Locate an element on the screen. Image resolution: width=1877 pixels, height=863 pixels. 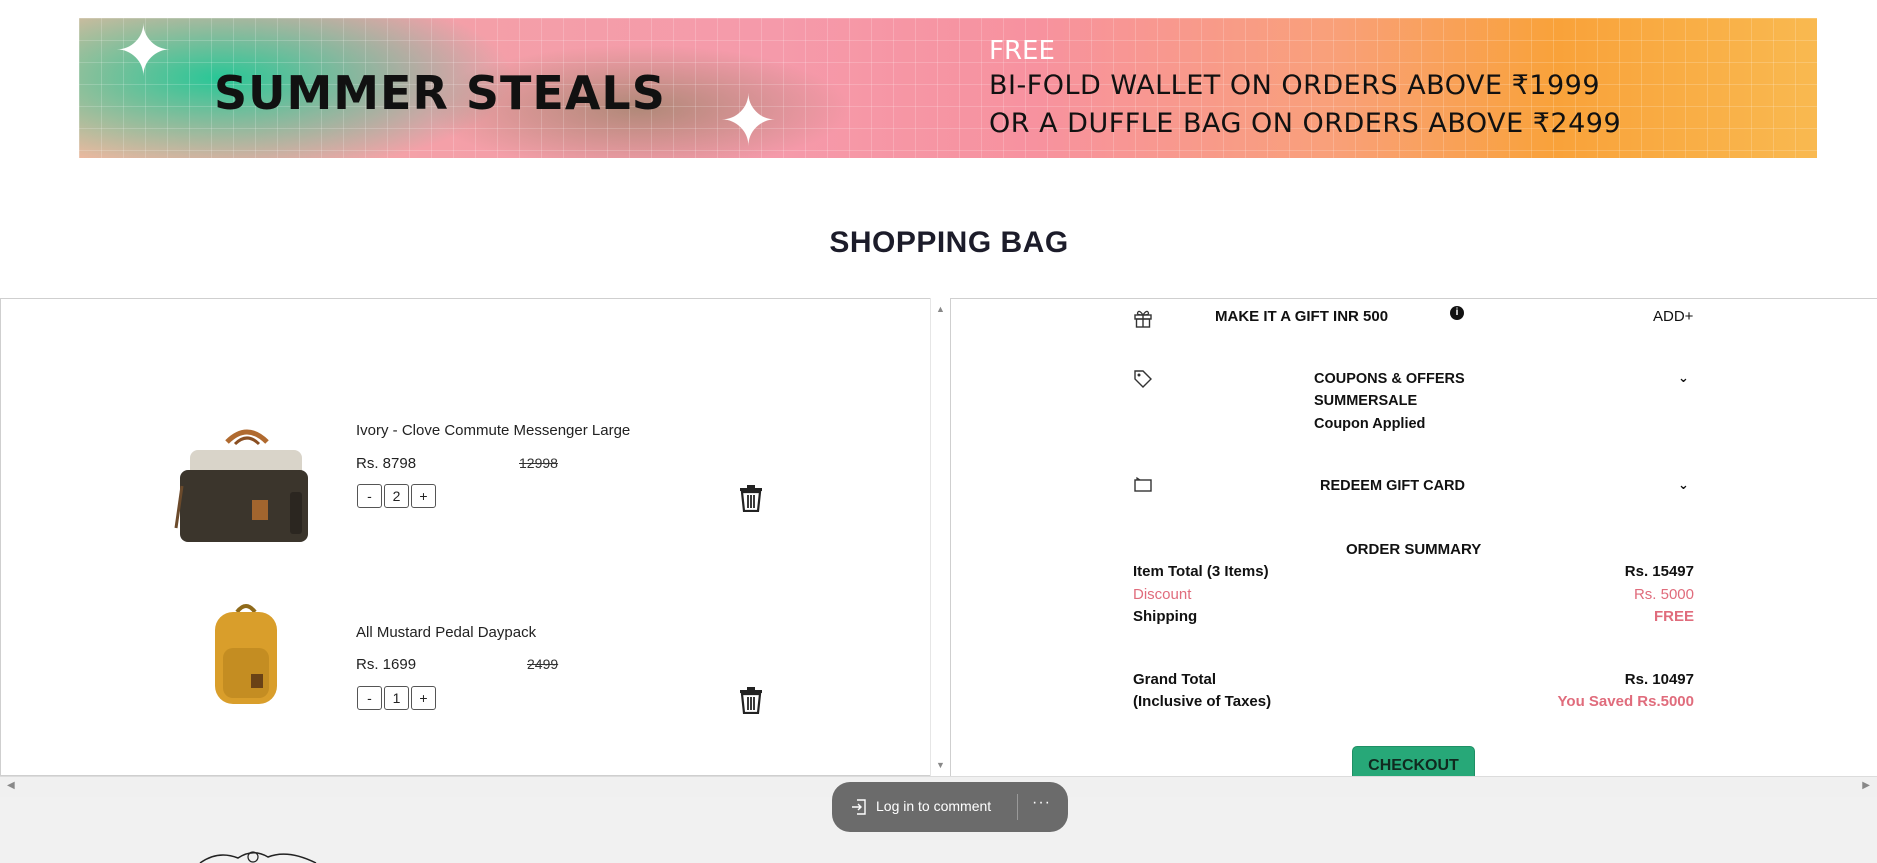
quantity-stepper: - 2 + is located at coordinates (396, 496).